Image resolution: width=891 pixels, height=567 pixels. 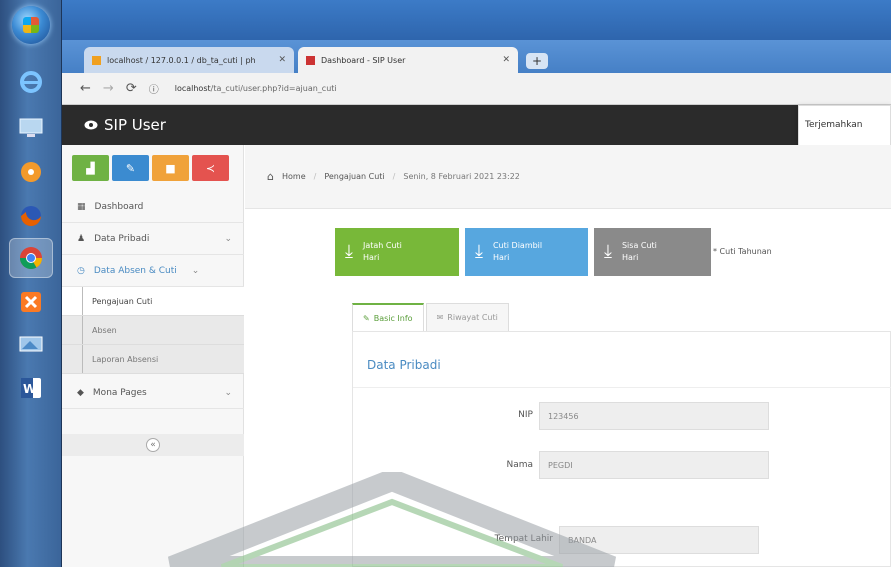 I want to click on sidebar-shortcuts: ▟ ✎ ■ ≺, so click(x=150, y=168).